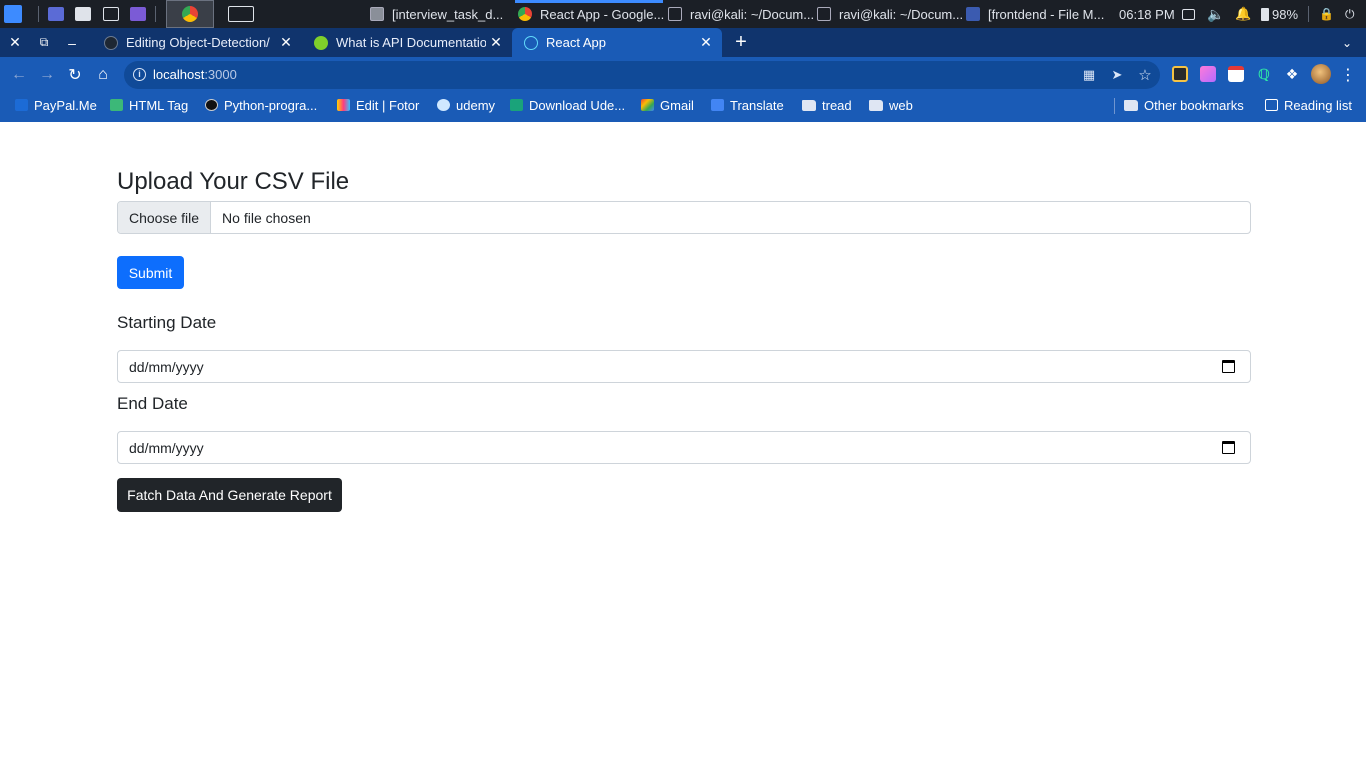  Describe the element at coordinates (642, 75) in the screenshot. I see `address-bar: i localhost:3000 ▦ ➤ ☆` at that location.